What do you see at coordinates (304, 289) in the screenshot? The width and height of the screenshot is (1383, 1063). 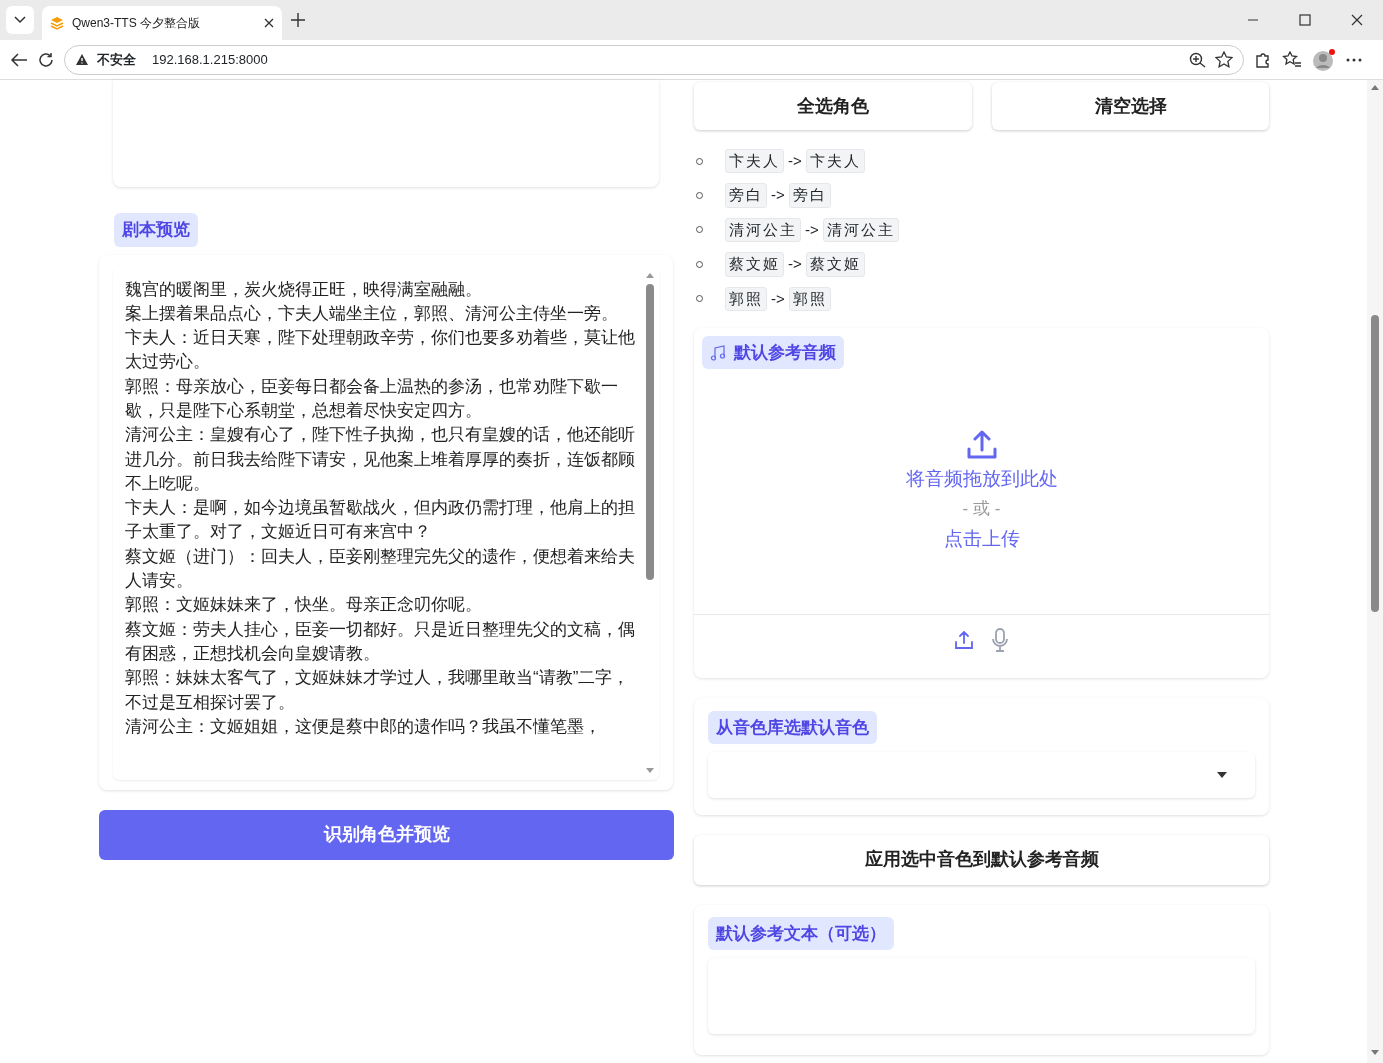 I see `script-line: 魏宫的暖阁里，炭火烧得正旺，映得满室融融。` at bounding box center [304, 289].